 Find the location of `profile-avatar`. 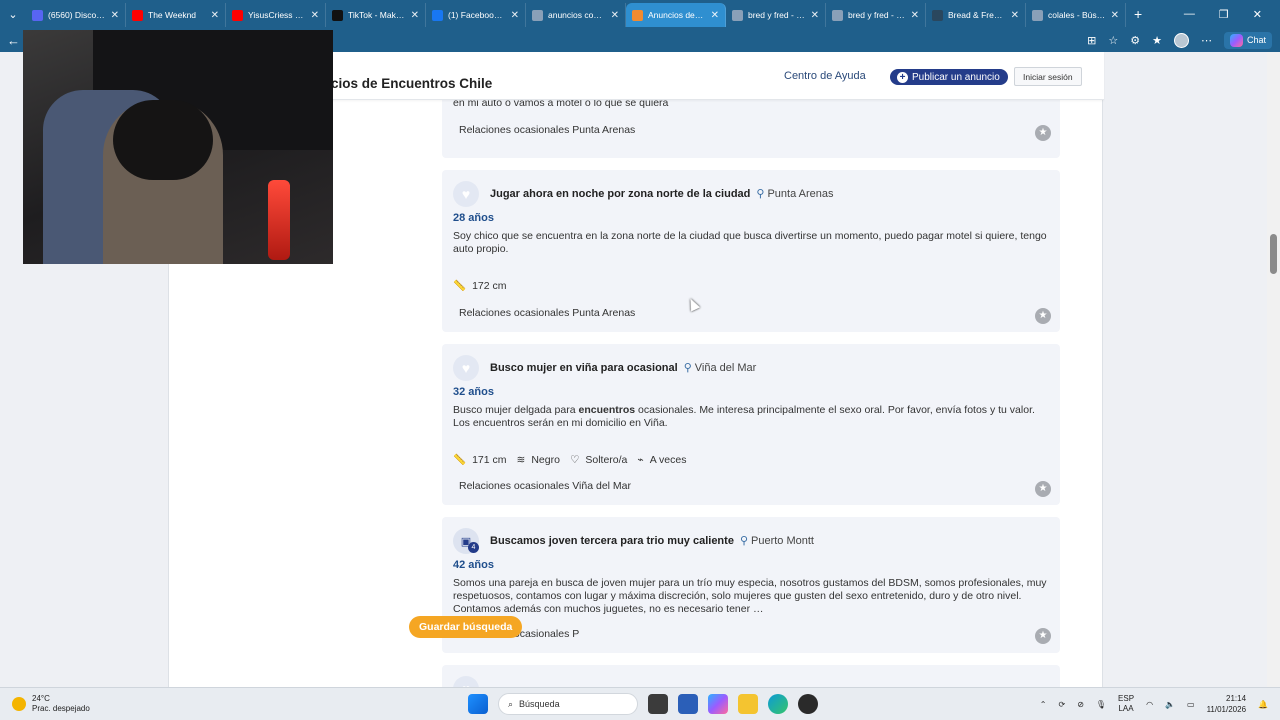

profile-avatar is located at coordinates (1181, 40).